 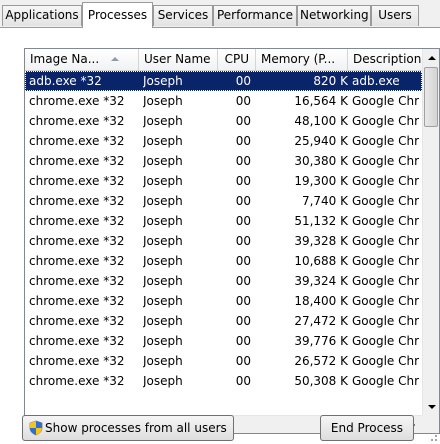 I want to click on cell-memory: 26,572 K, so click(x=321, y=361).